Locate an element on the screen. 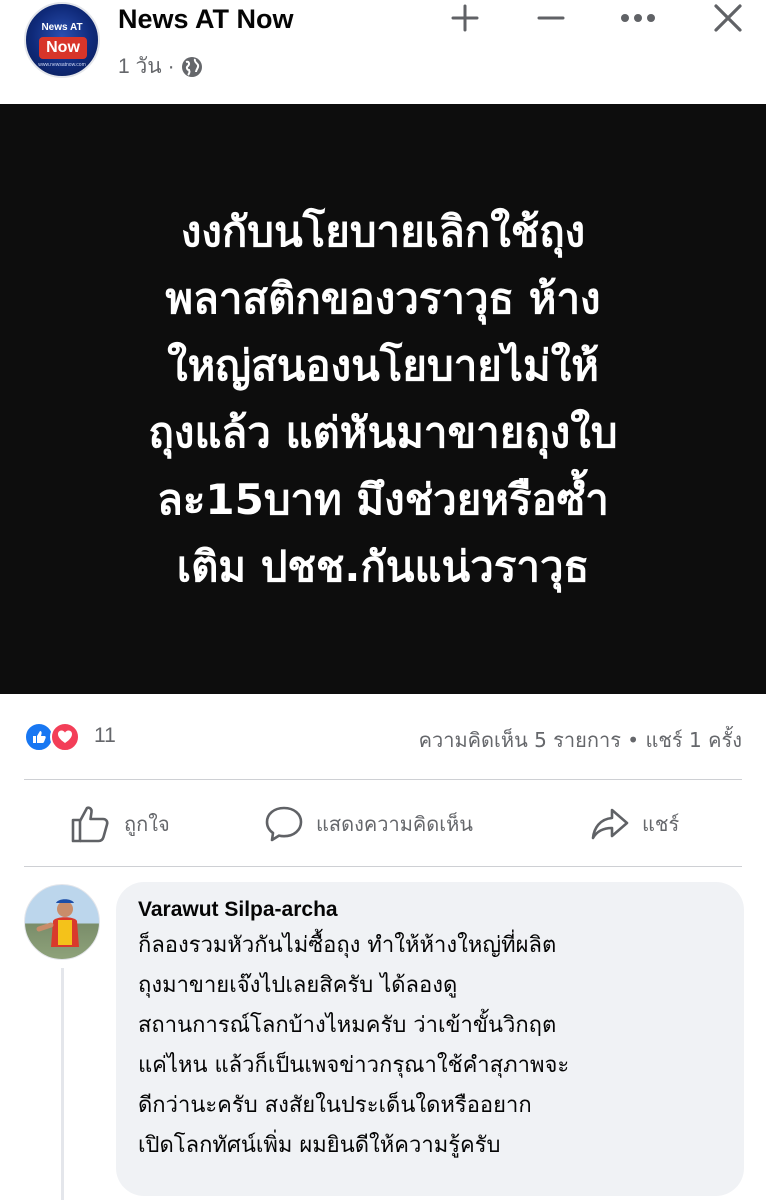 Image resolution: width=766 pixels, height=1200 pixels. post-time: 1 วัน is located at coordinates (140, 66).